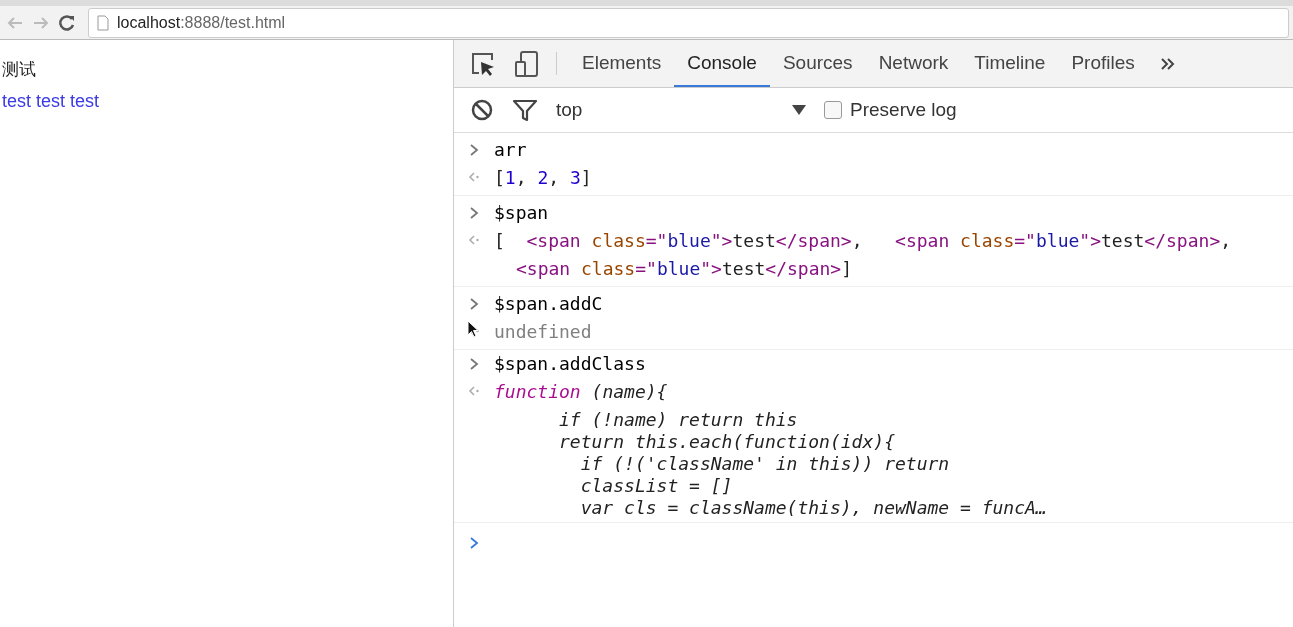 This screenshot has height=627, width=1293. I want to click on output-text: if (!name) return this, so click(678, 420).